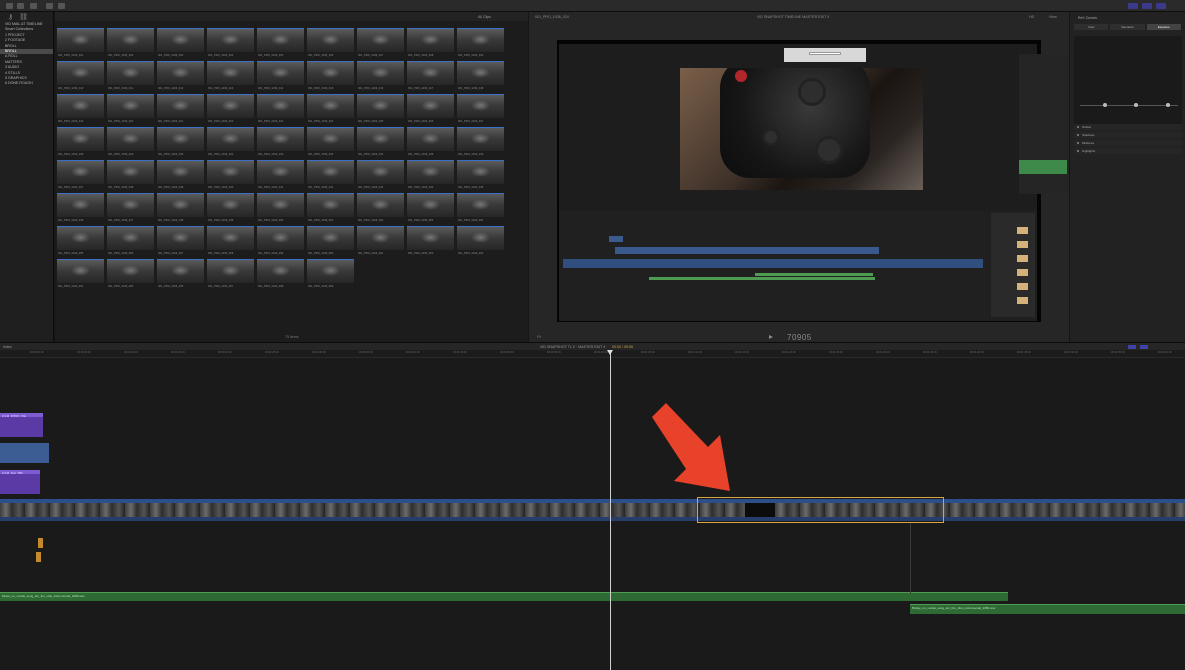 The height and width of the screenshot is (670, 1185). Describe the element at coordinates (33, 6) in the screenshot. I see `keyword-icon` at that location.